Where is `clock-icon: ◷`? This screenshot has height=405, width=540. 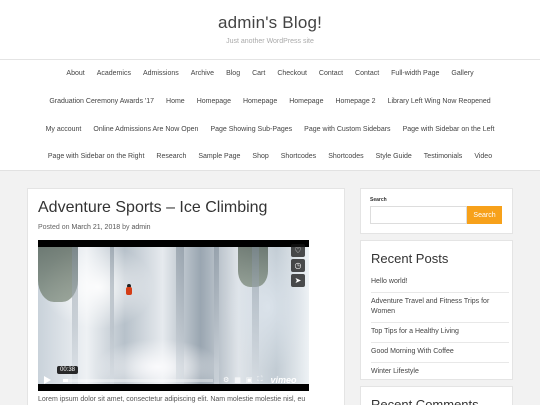 clock-icon: ◷ is located at coordinates (298, 265).